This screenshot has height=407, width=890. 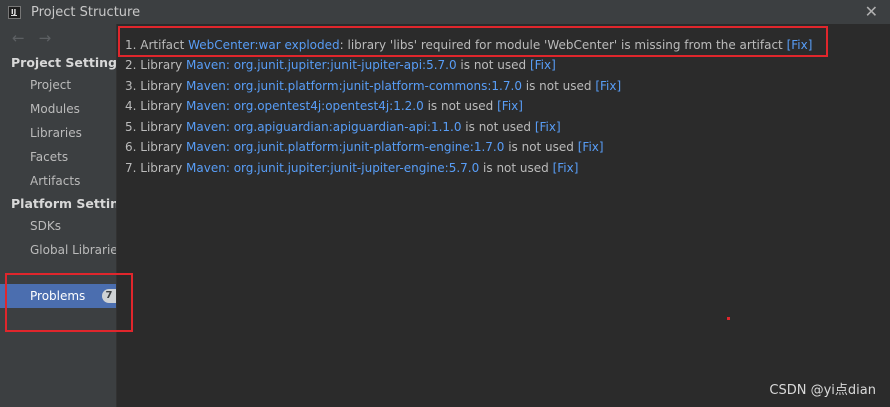 I want to click on intellij-app-icon: IJ, so click(x=14, y=12).